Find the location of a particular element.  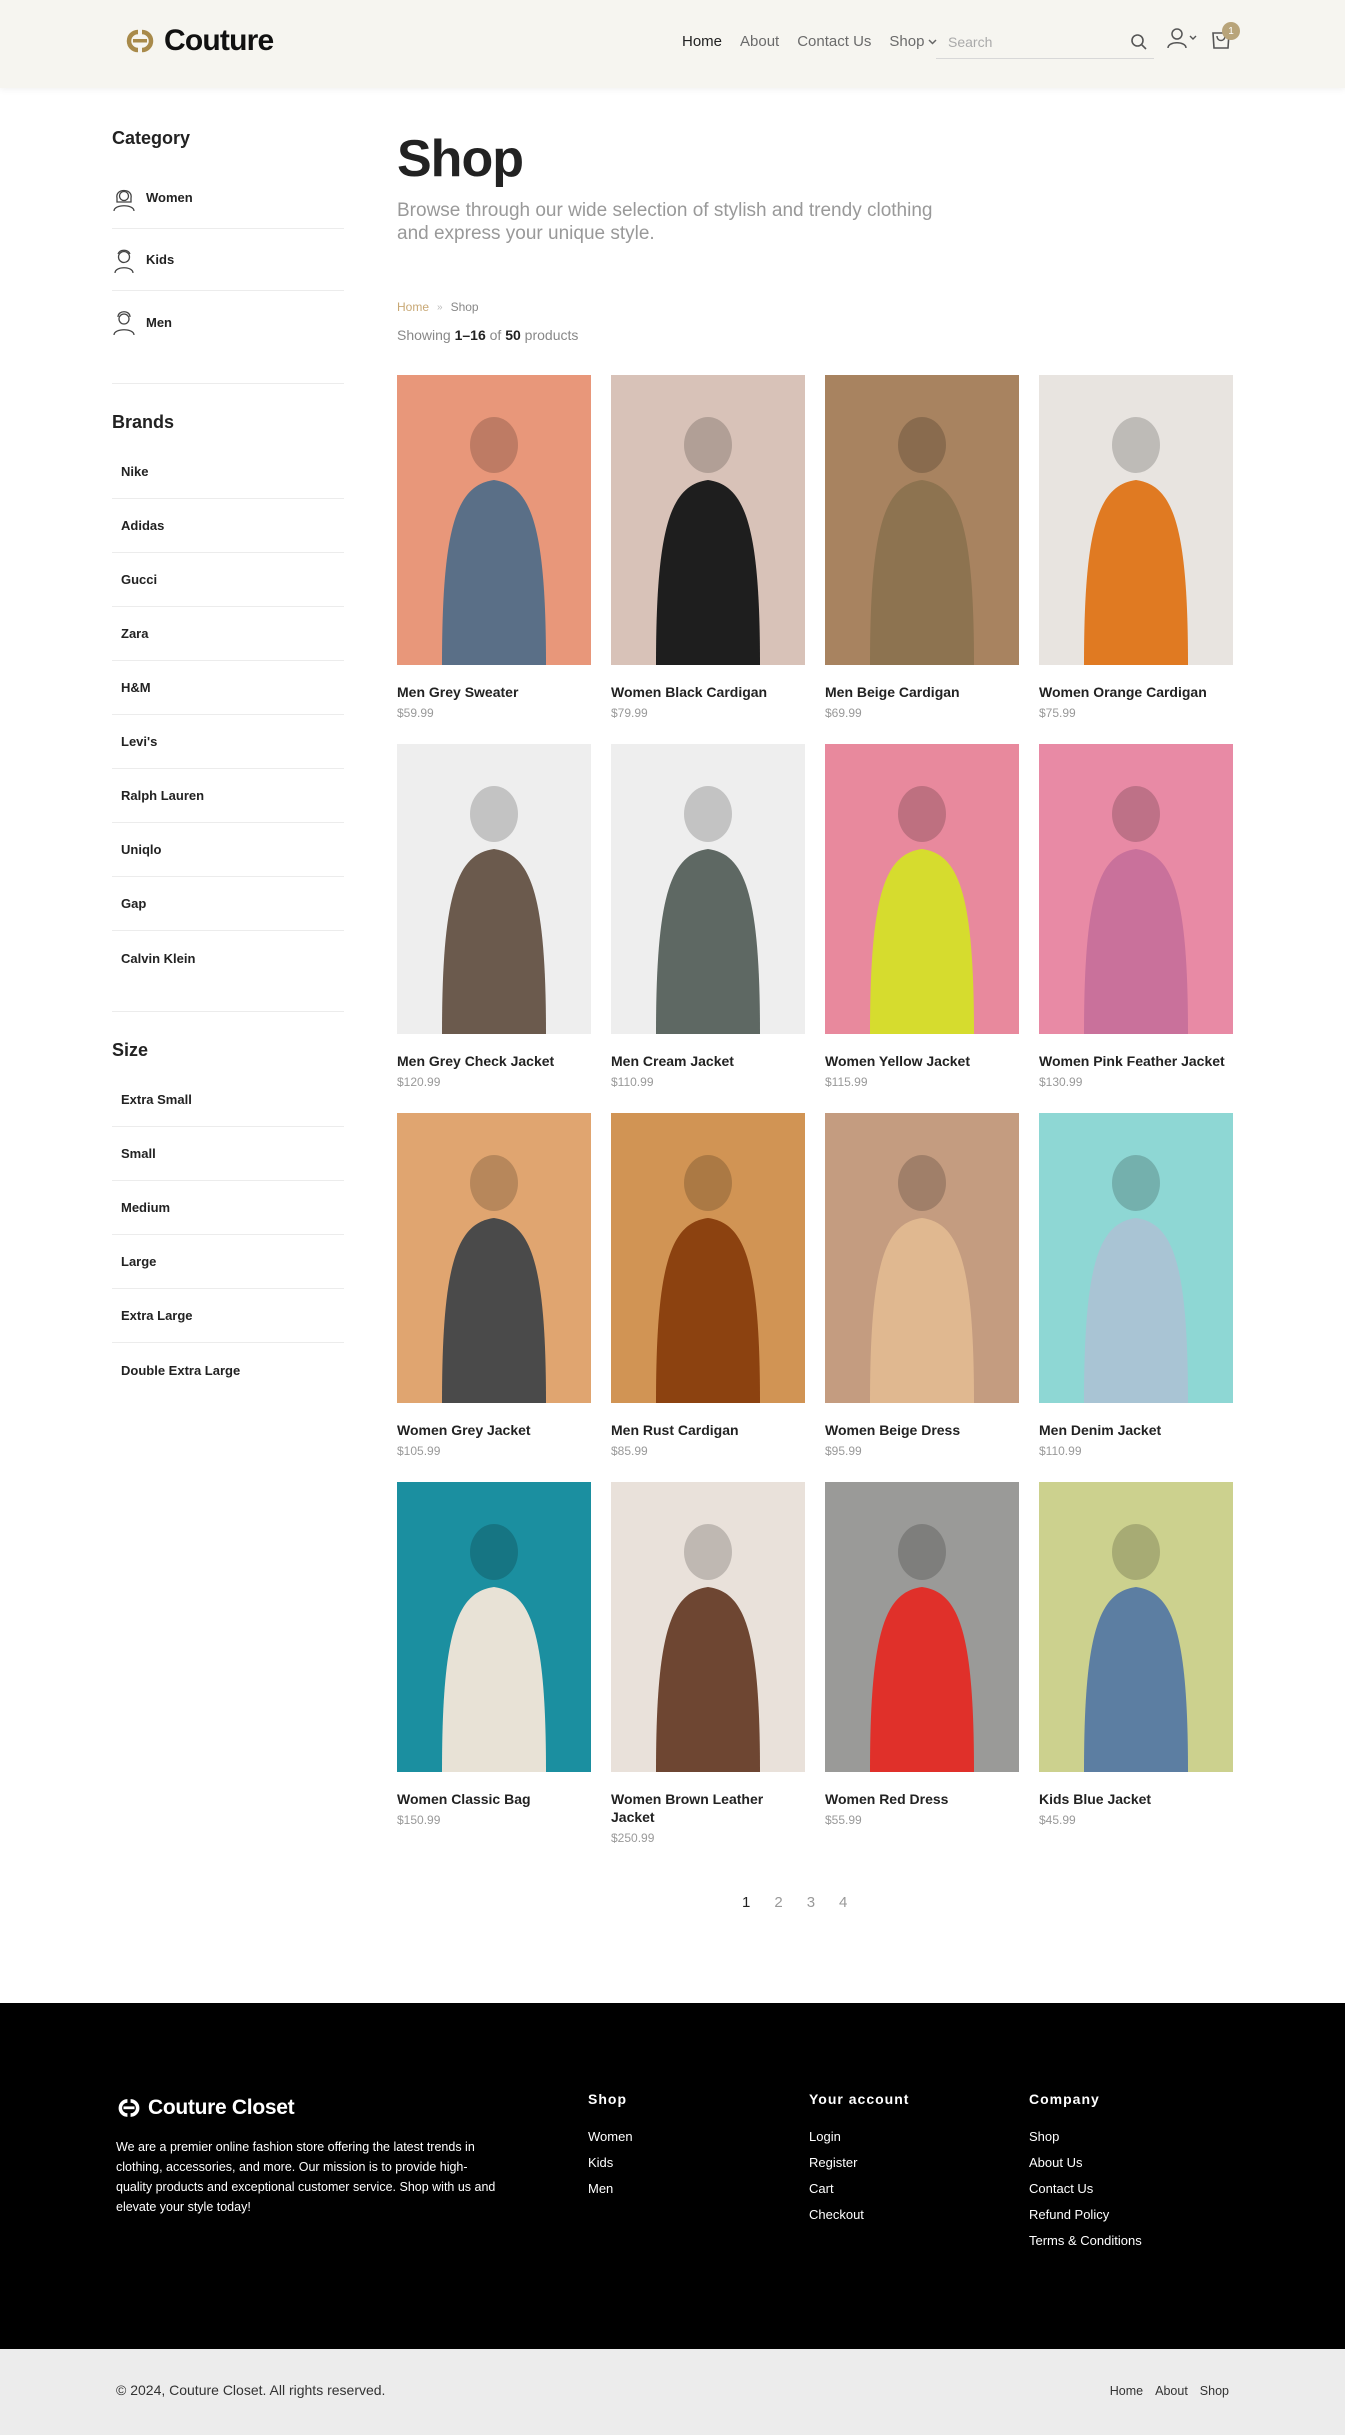

product-name: Women Pink Feather Jacket is located at coordinates (1136, 1061).